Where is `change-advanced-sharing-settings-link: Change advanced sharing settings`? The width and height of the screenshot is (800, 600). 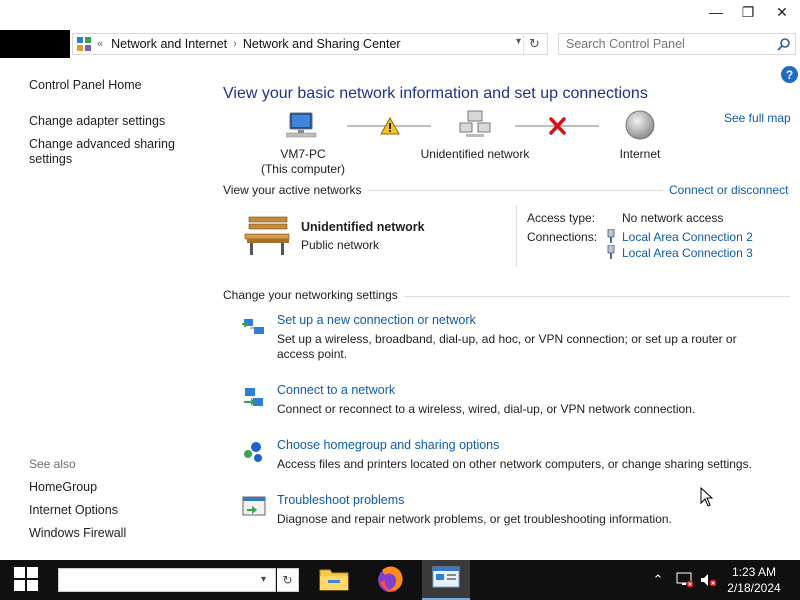
change-advanced-sharing-settings-link: Change advanced sharing settings is located at coordinates (111, 152).